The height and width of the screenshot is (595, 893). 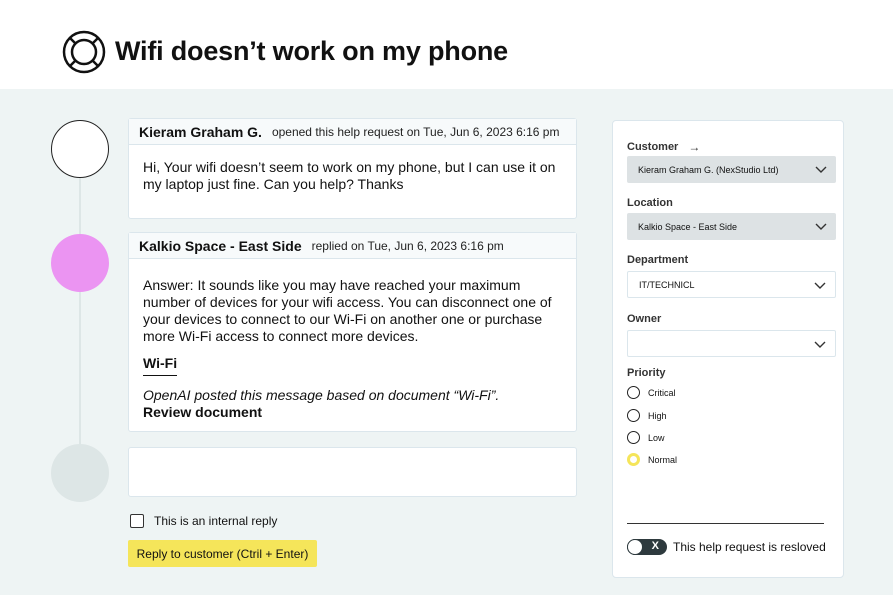 What do you see at coordinates (663, 459) in the screenshot?
I see `priority-option-label: Normal` at bounding box center [663, 459].